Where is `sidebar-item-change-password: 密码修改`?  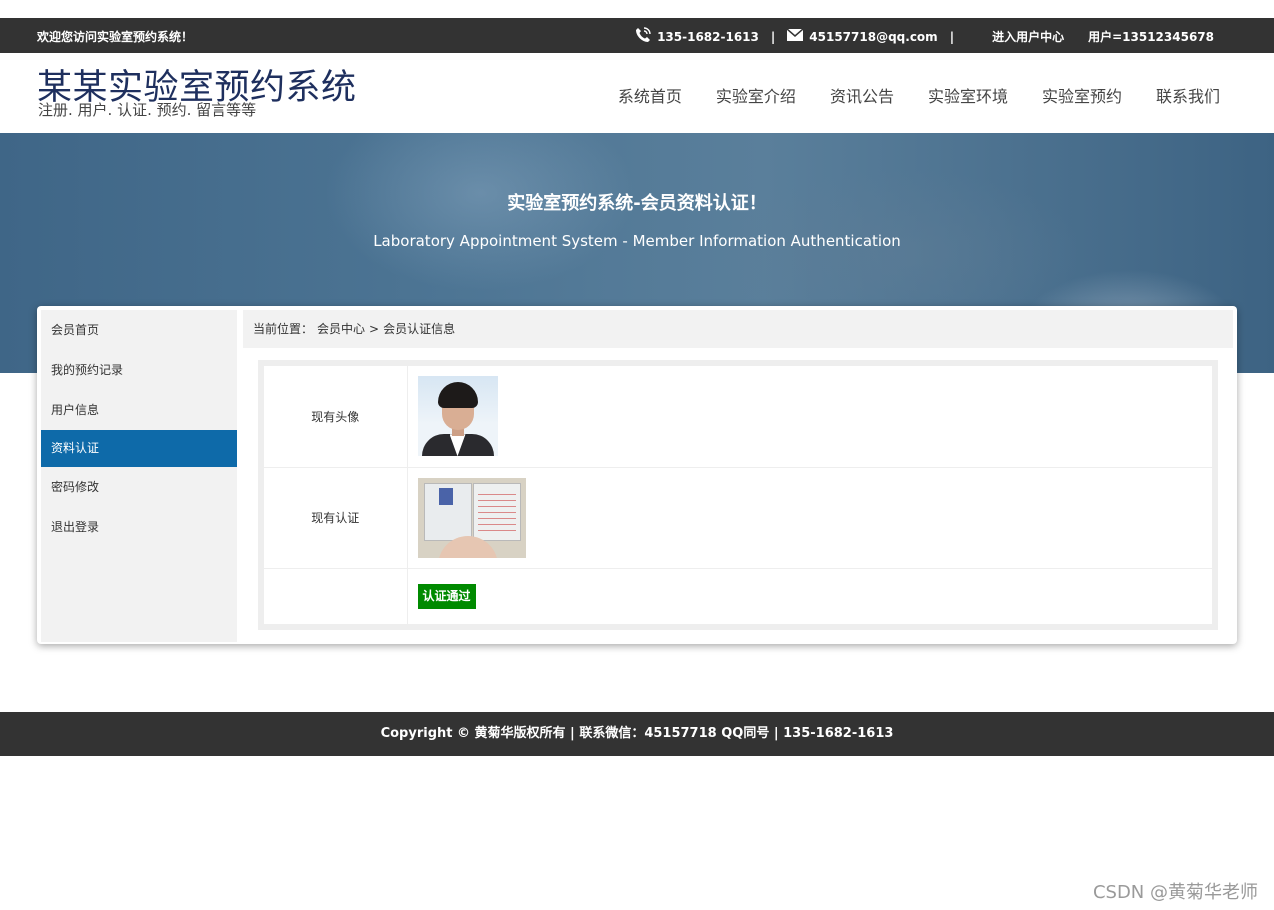 sidebar-item-change-password: 密码修改 is located at coordinates (139, 487).